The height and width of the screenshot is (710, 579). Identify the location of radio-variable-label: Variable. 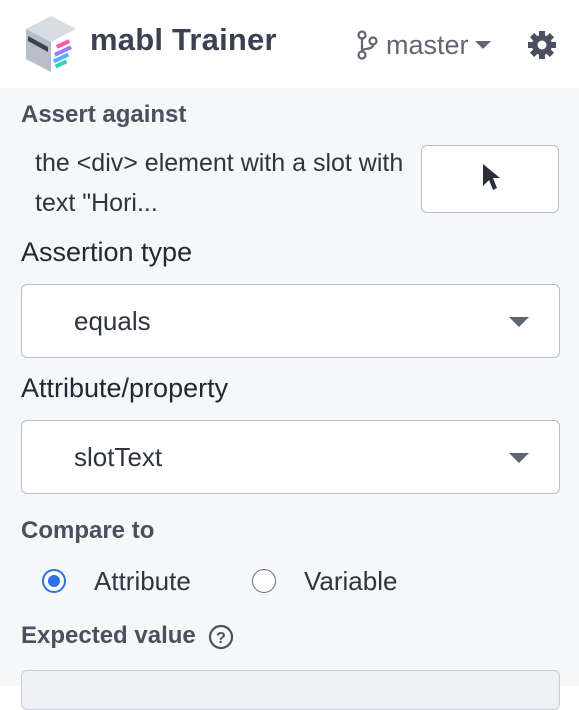
(351, 580).